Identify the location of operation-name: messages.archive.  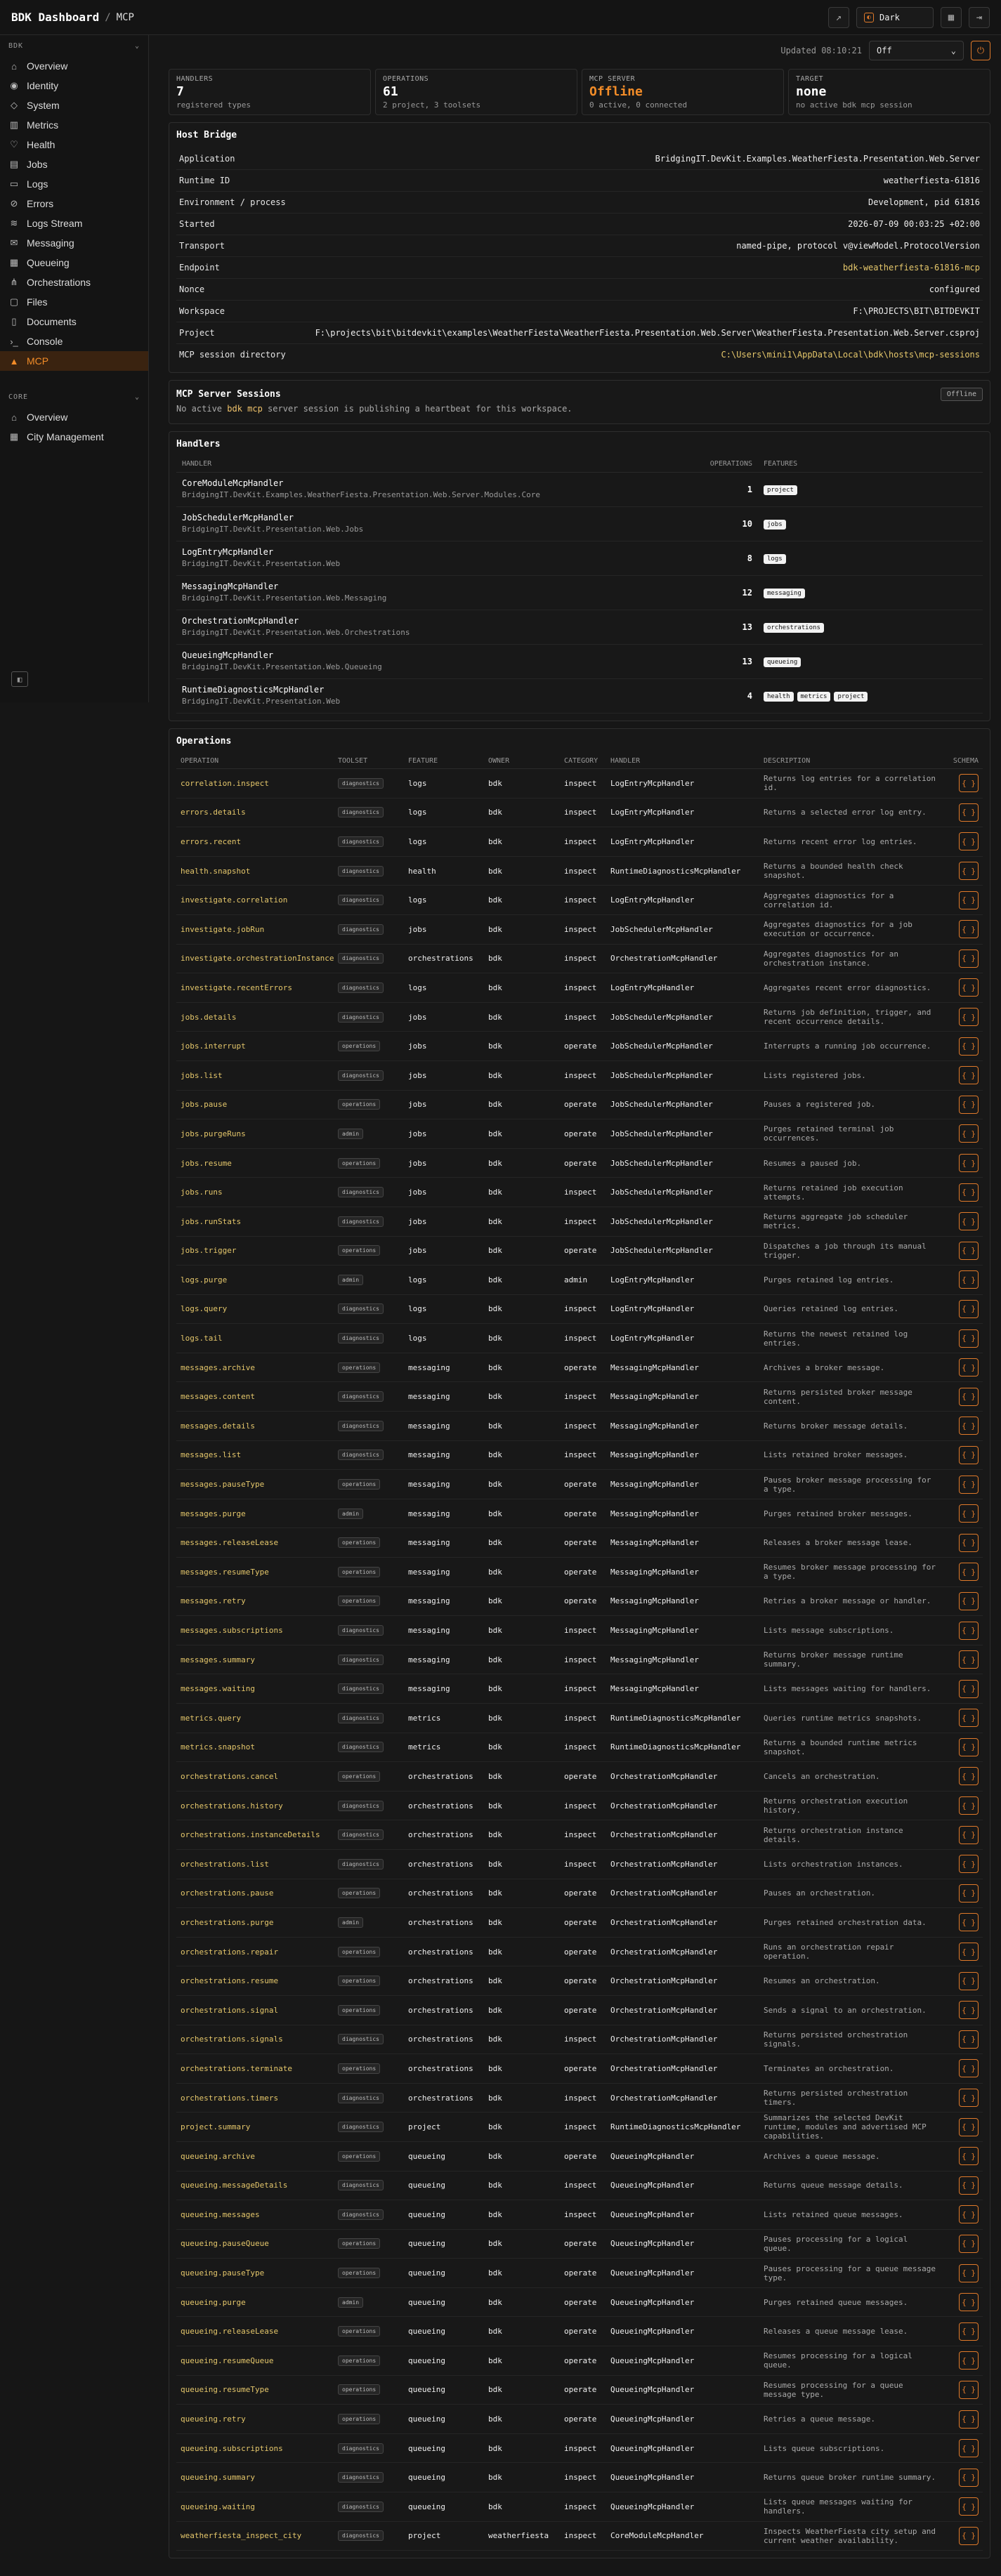
(255, 1368).